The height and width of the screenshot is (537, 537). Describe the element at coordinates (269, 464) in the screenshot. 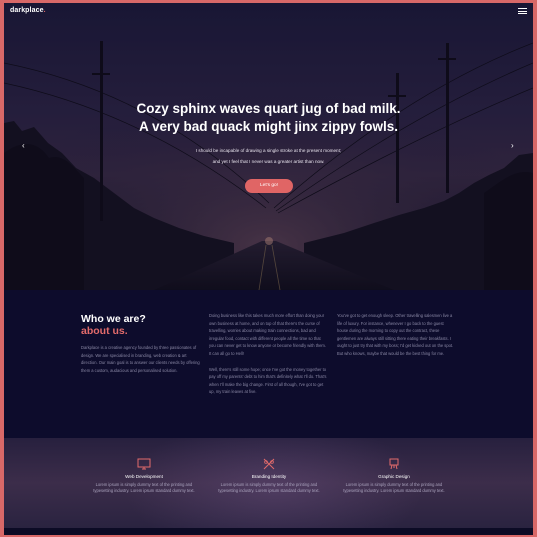

I see `design-tools-icon` at that location.